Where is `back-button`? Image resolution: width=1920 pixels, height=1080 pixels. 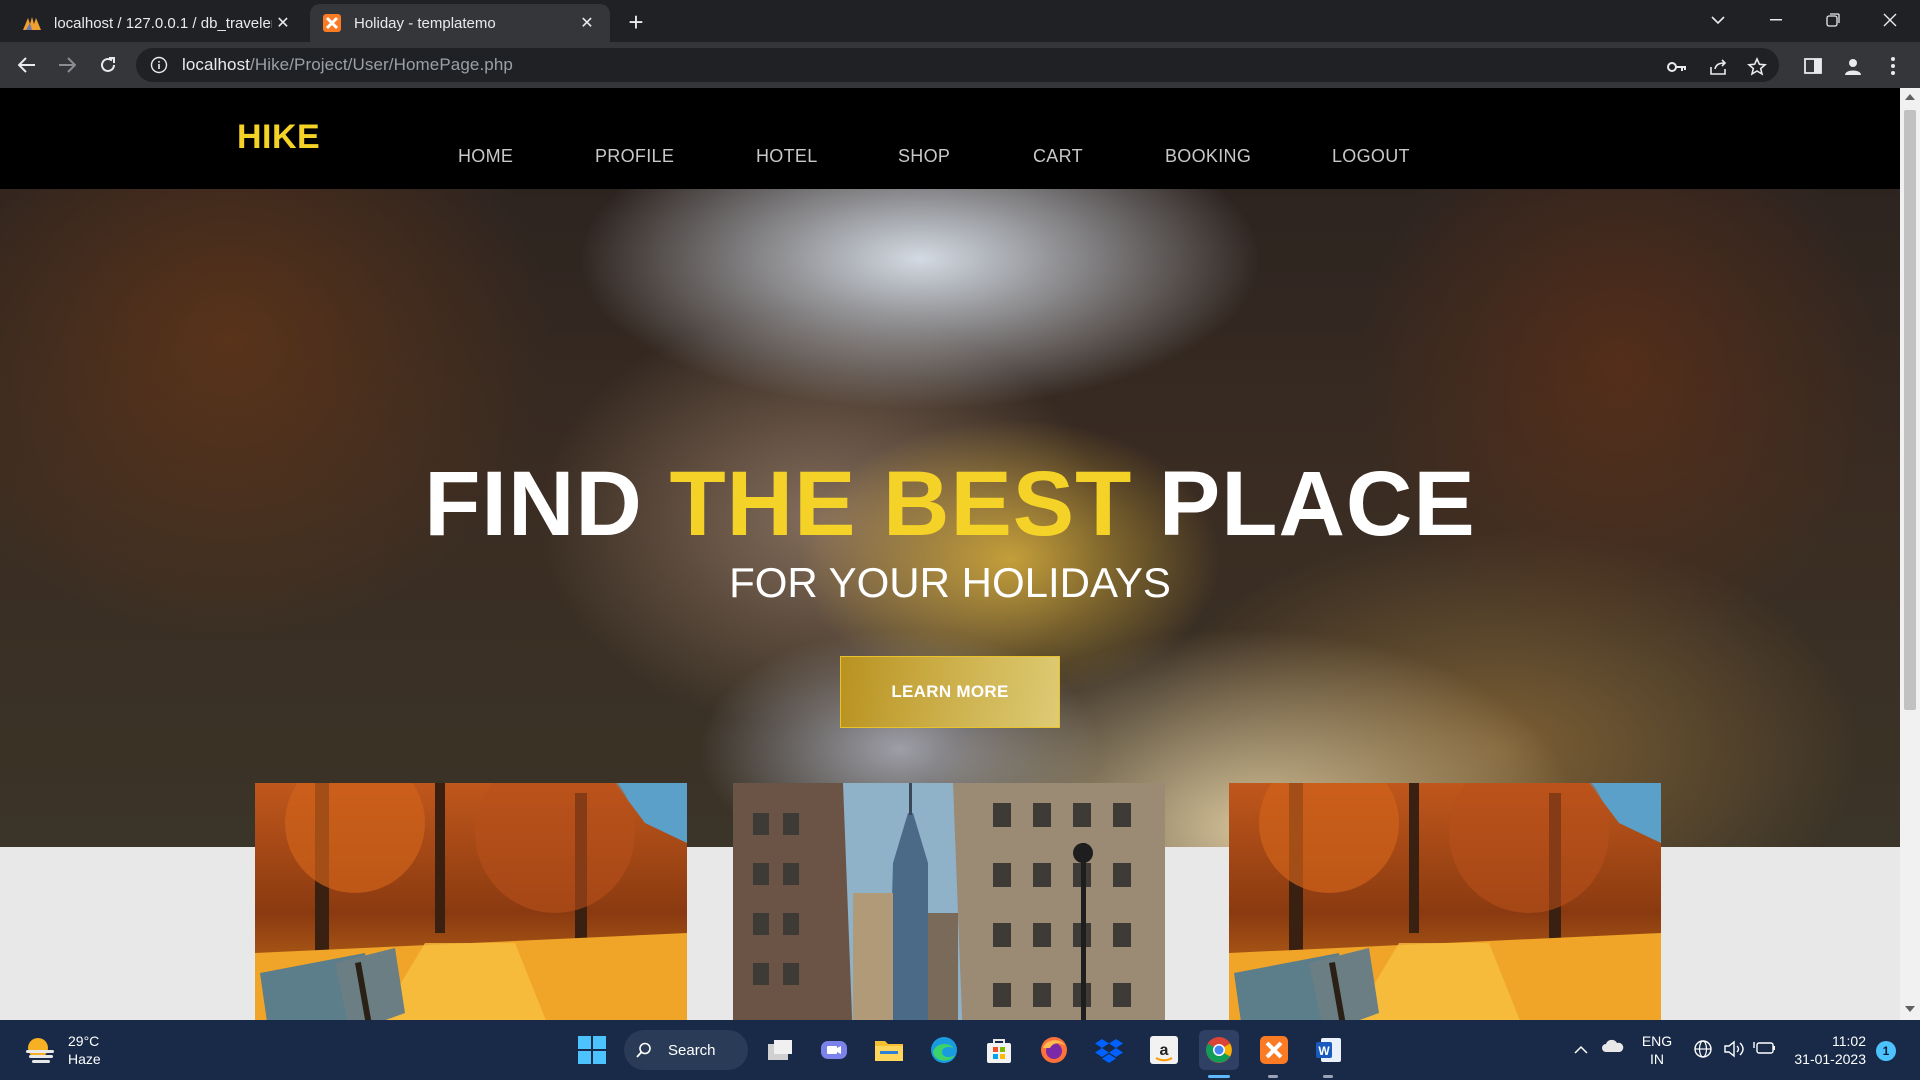
back-button is located at coordinates (27, 65).